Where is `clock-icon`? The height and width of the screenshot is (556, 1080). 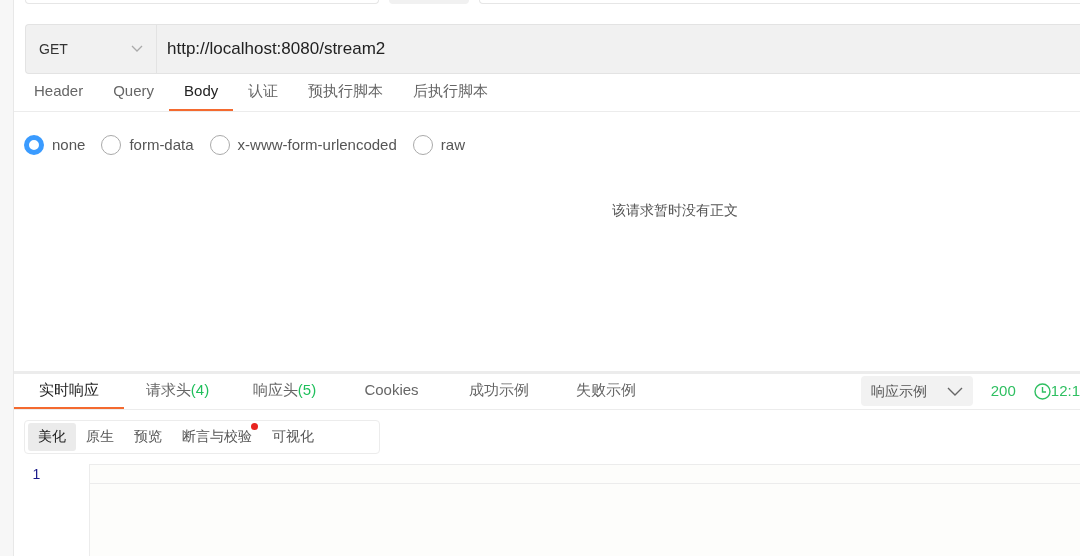
clock-icon is located at coordinates (1042, 391).